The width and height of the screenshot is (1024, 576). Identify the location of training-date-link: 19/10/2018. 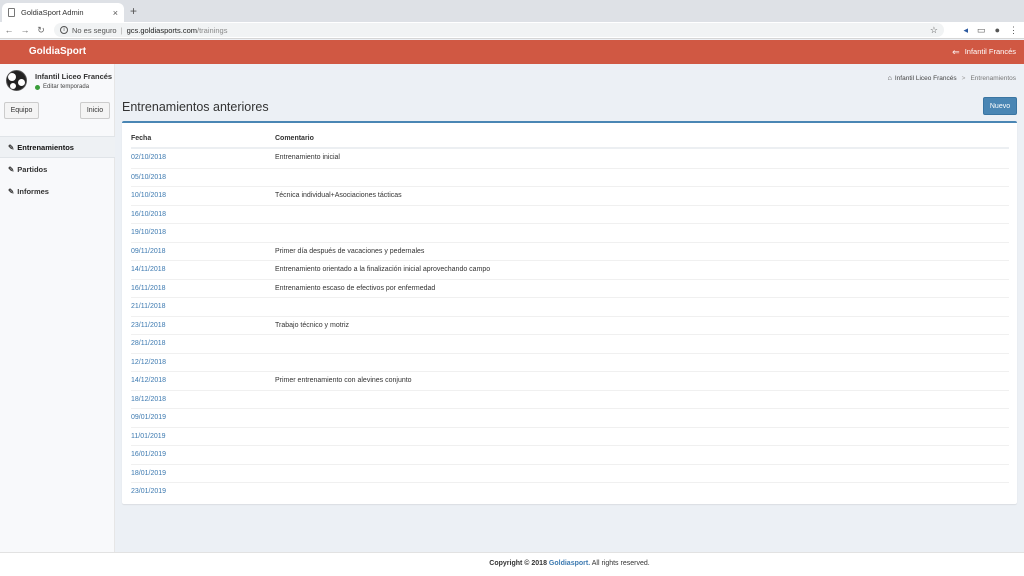
(148, 232).